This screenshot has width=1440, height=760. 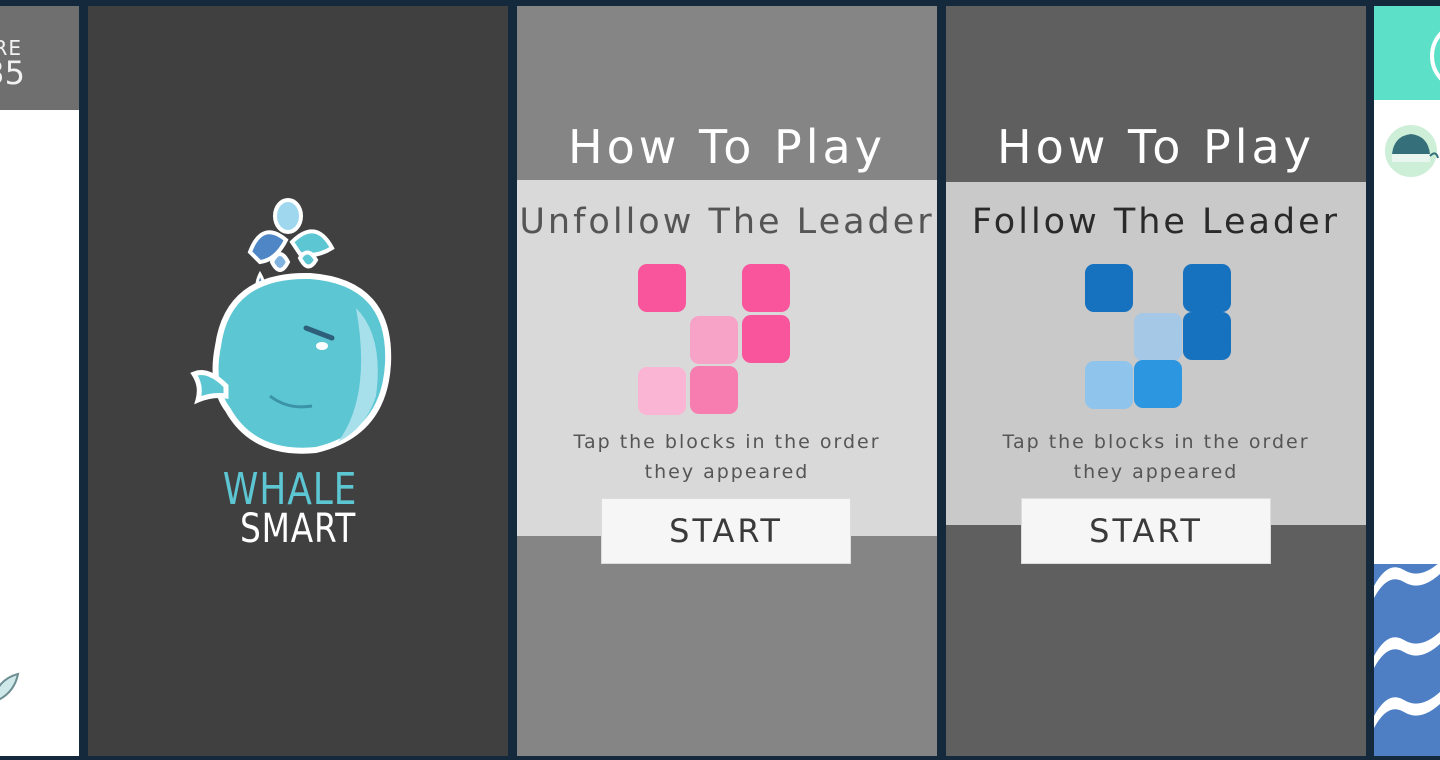 I want to click on whale-fin-icon, so click(x=10, y=686).